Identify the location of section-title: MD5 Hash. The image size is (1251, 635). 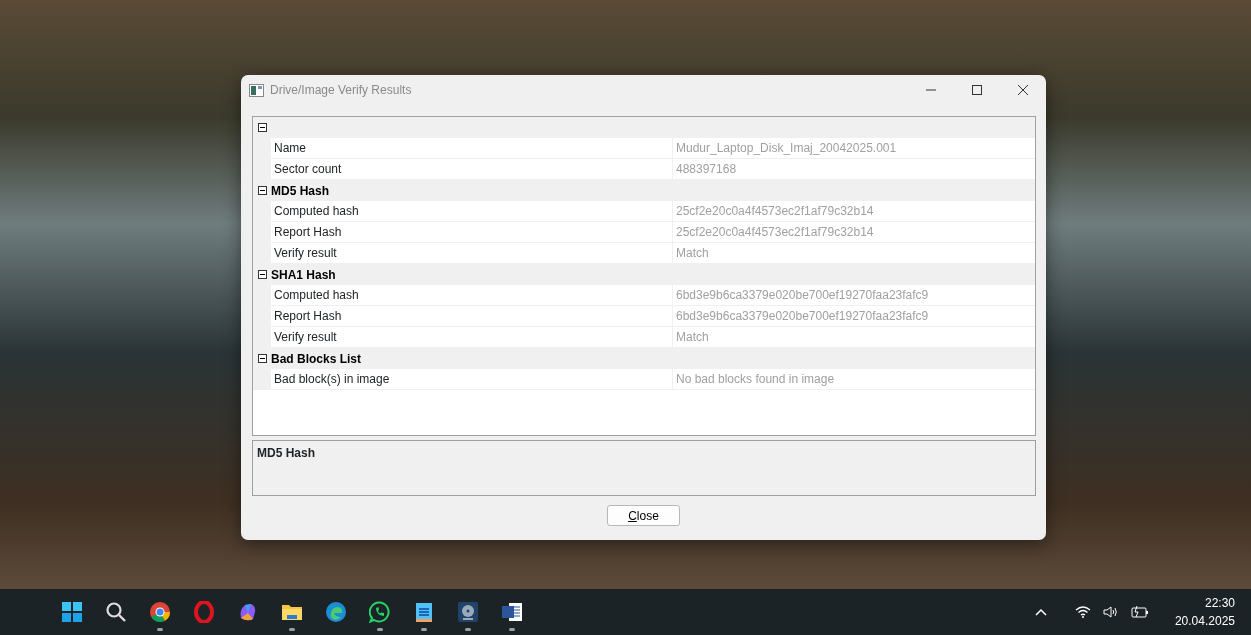
(300, 191).